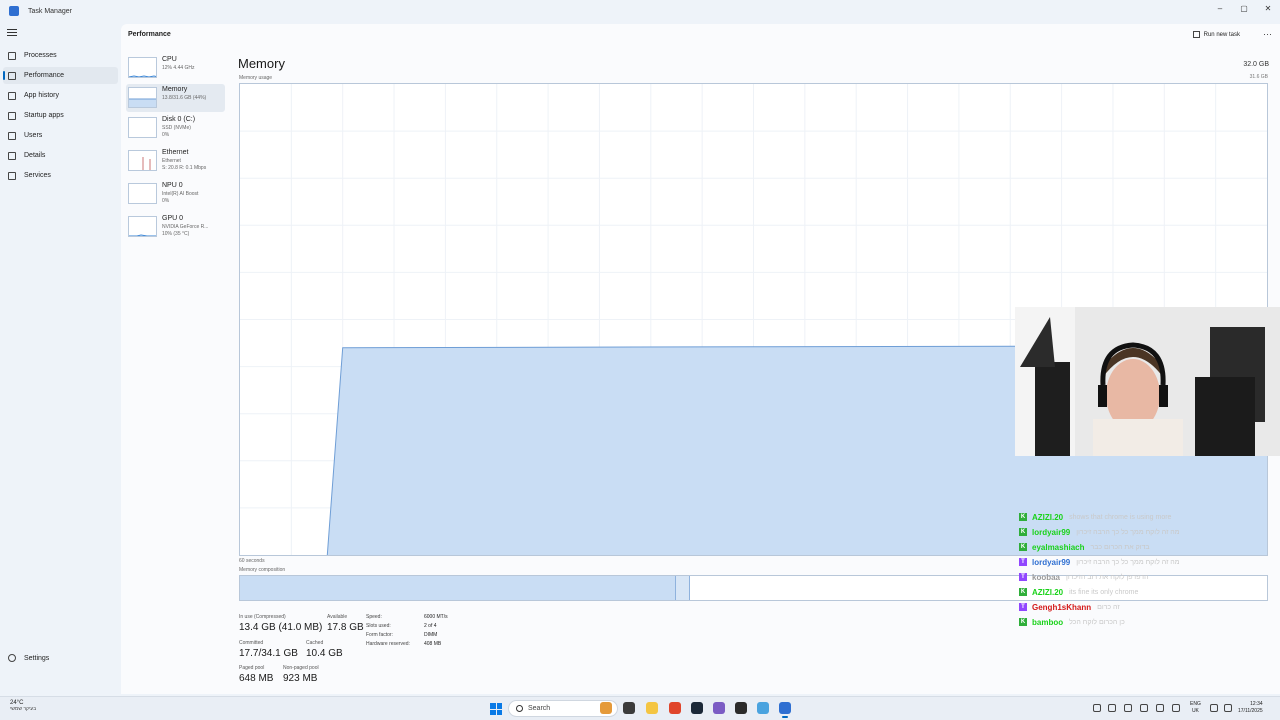  Describe the element at coordinates (1023, 607) in the screenshot. I see `twitch-icon: T` at that location.